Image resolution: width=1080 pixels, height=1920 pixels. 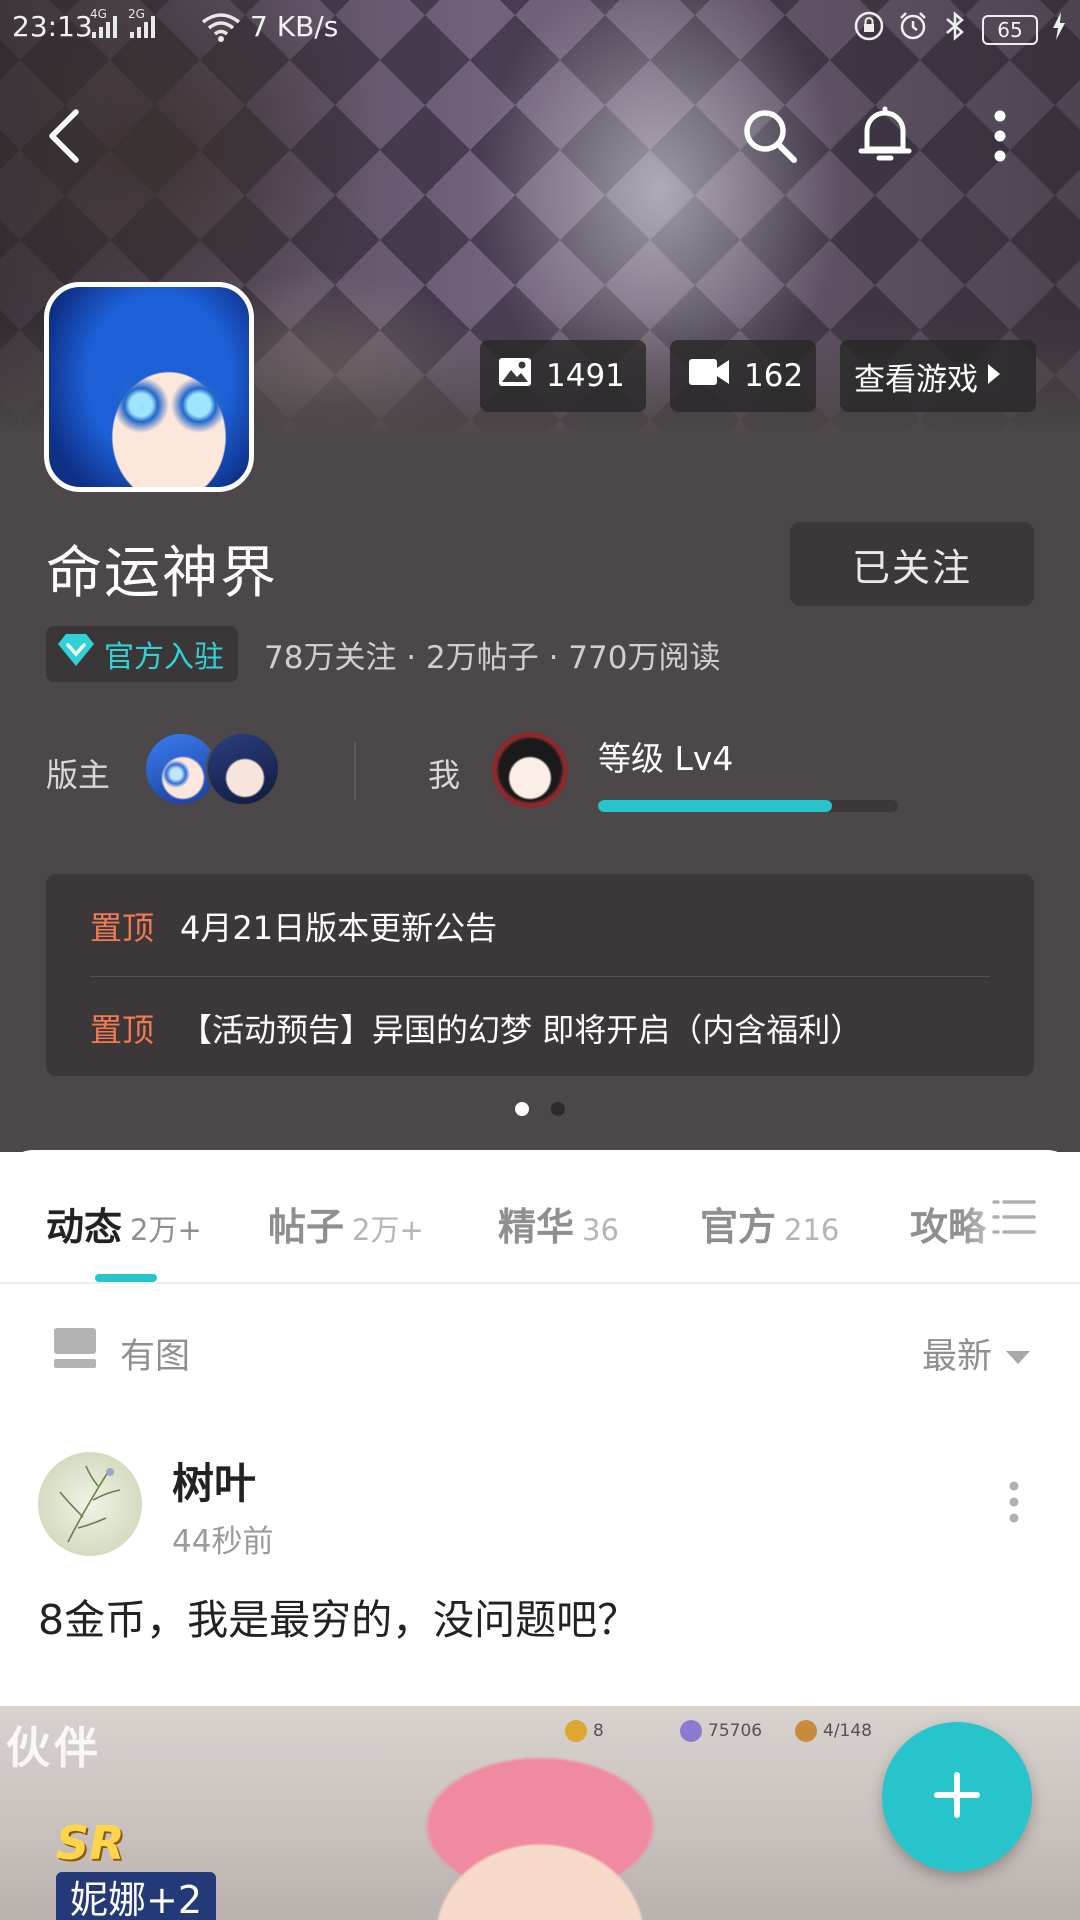 What do you see at coordinates (76, 654) in the screenshot?
I see `diamond-icon` at bounding box center [76, 654].